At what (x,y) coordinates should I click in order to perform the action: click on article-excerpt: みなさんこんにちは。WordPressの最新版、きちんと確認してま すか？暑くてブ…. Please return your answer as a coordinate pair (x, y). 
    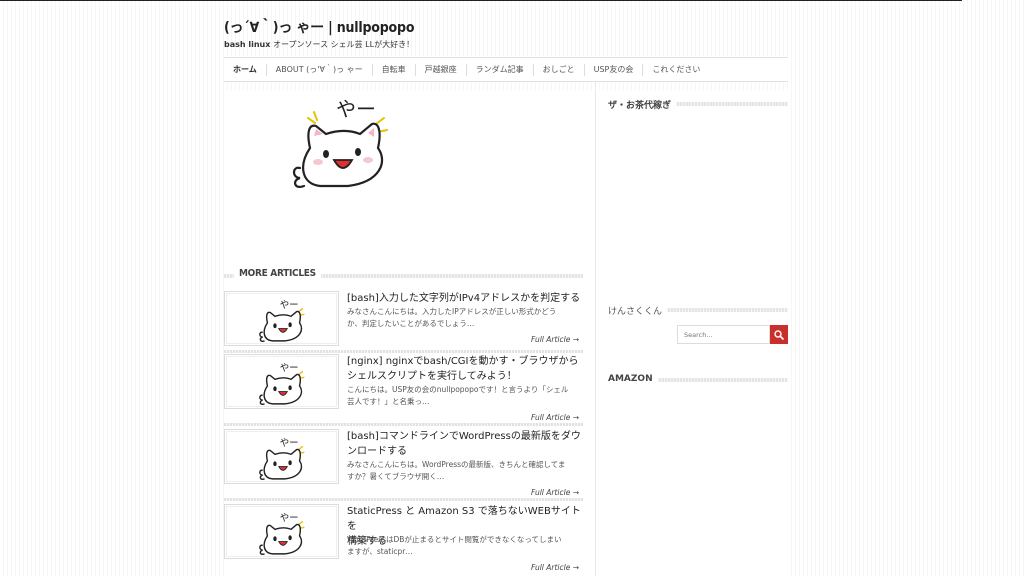
    Looking at the image, I should click on (456, 470).